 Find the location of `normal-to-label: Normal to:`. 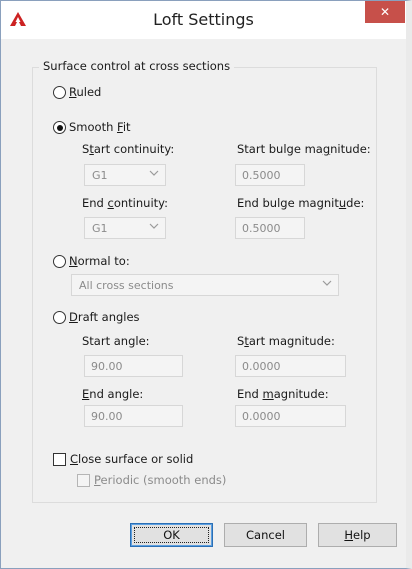

normal-to-label: Normal to: is located at coordinates (99, 261).